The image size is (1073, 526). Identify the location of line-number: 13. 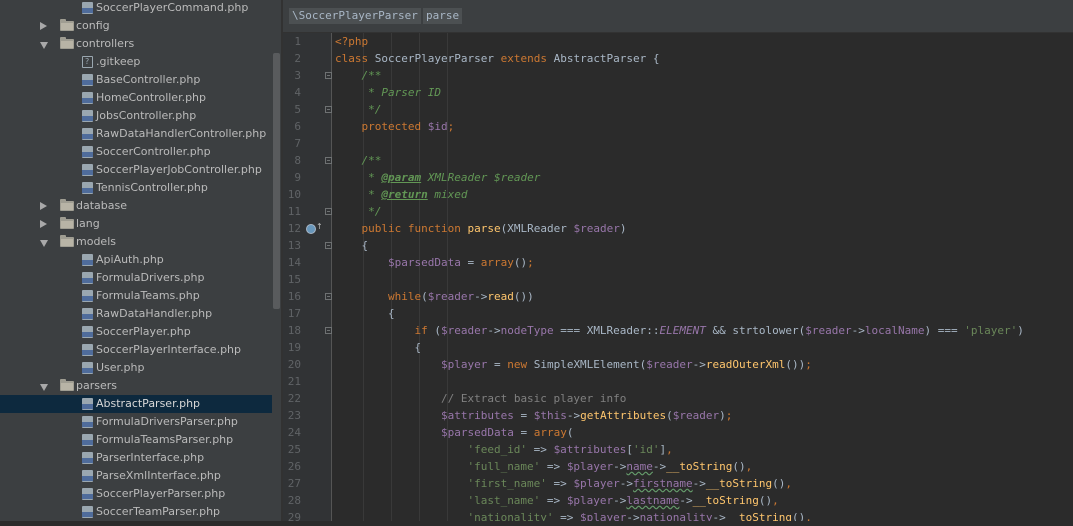
(294, 245).